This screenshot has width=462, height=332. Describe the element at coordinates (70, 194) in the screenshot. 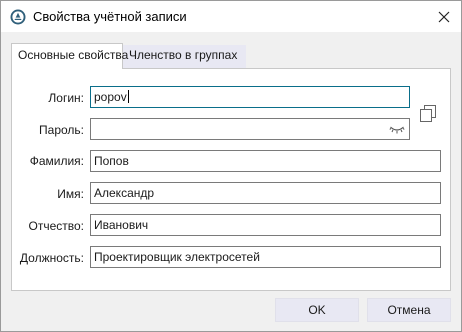

I see `firstname-label: Имя:` at that location.